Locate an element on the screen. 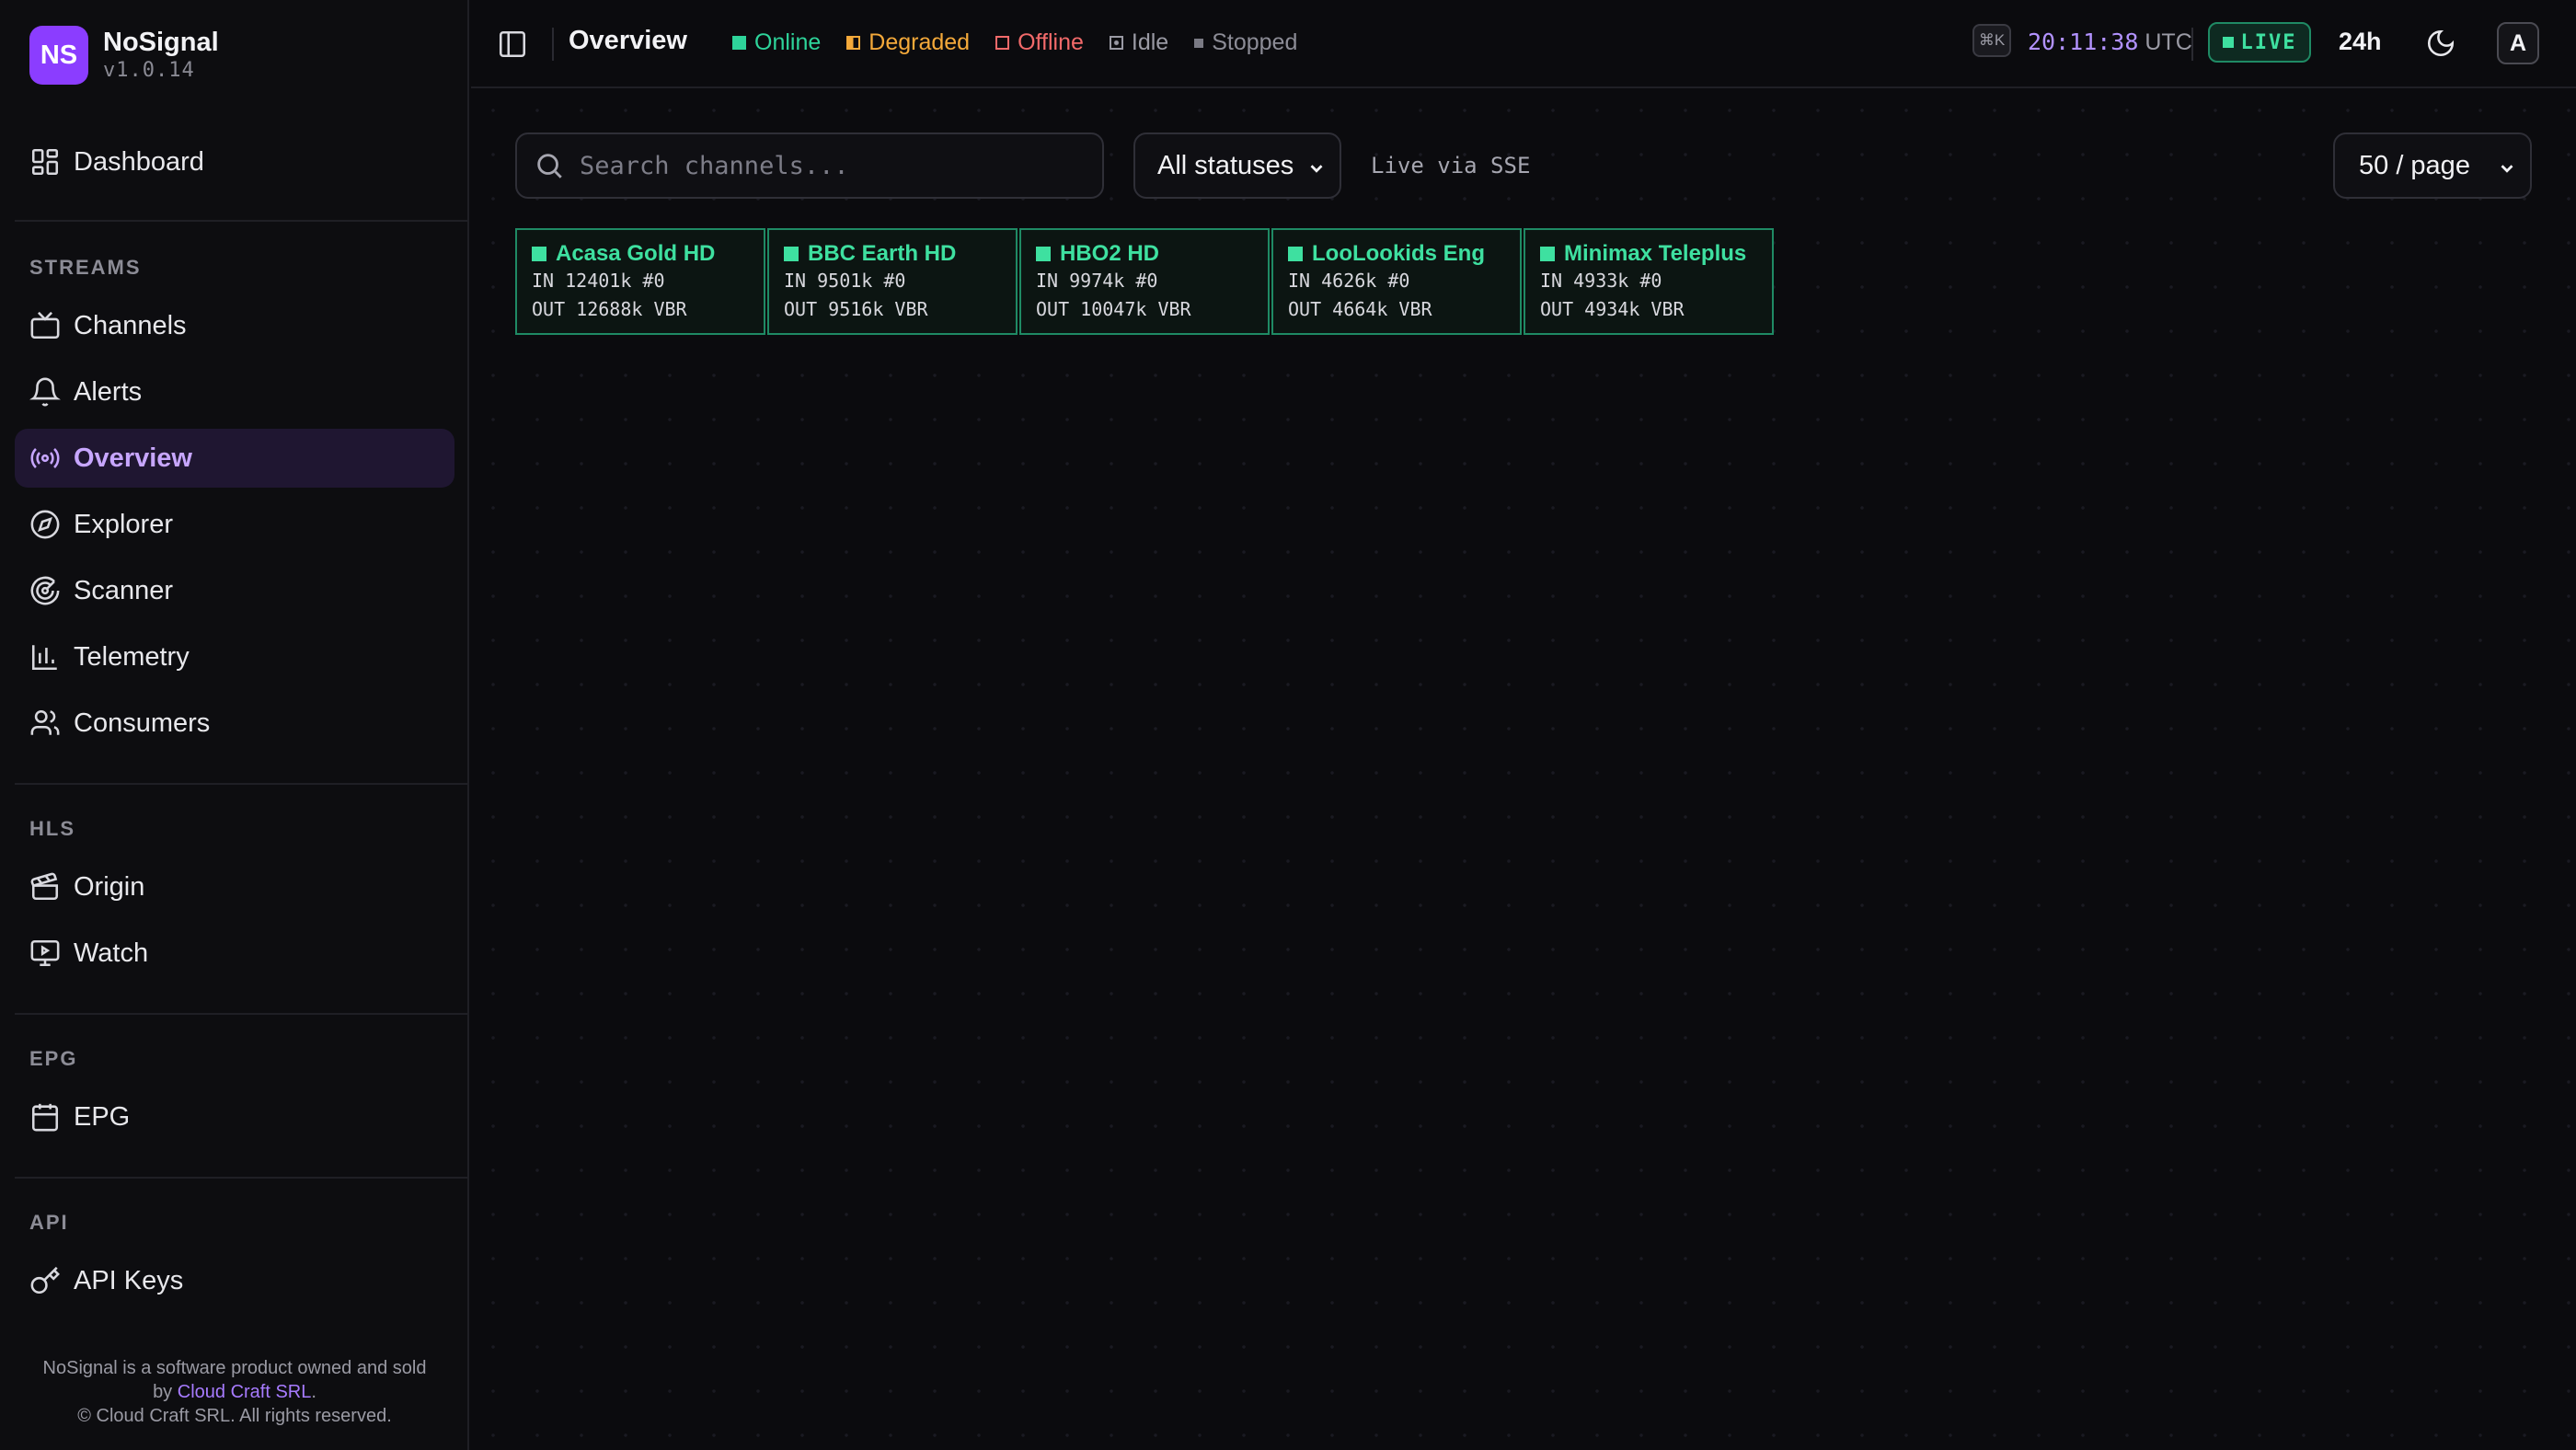 The image size is (2576, 1450). live-label: LIVE is located at coordinates (2268, 42).